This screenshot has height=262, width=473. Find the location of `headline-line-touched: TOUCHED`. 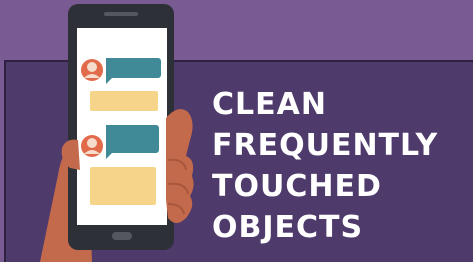

headline-line-touched: TOUCHED is located at coordinates (297, 186).